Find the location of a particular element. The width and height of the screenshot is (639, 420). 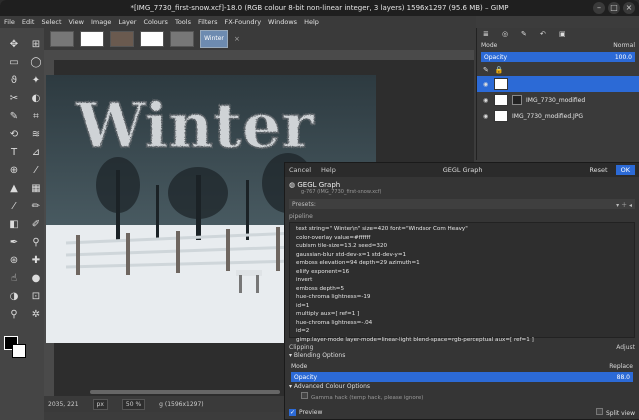

pipeline-line: id=1 is located at coordinates (303, 305).